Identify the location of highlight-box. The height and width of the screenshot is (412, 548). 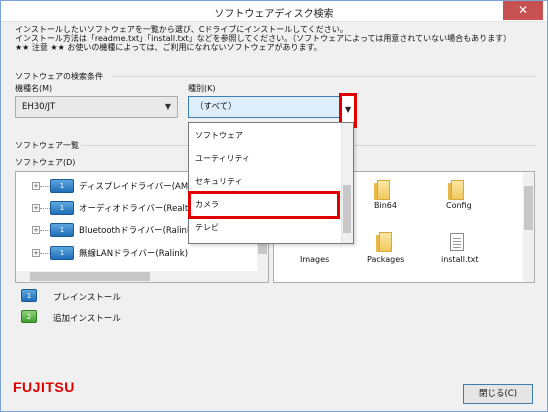
(264, 205).